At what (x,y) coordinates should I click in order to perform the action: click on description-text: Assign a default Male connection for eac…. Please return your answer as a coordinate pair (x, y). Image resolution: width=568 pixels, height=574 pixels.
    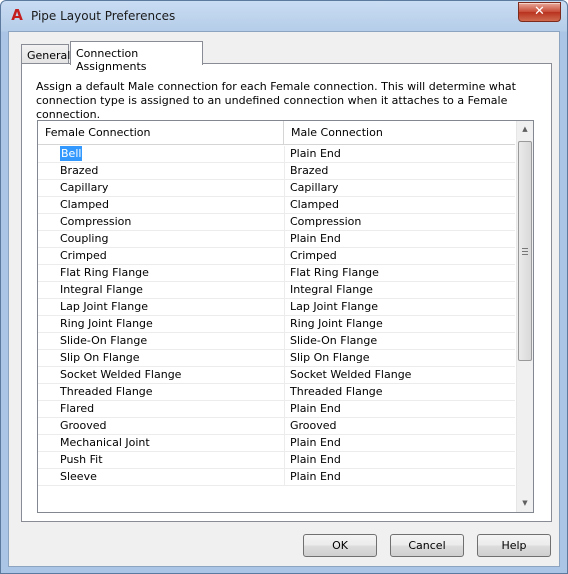
    Looking at the image, I should click on (276, 100).